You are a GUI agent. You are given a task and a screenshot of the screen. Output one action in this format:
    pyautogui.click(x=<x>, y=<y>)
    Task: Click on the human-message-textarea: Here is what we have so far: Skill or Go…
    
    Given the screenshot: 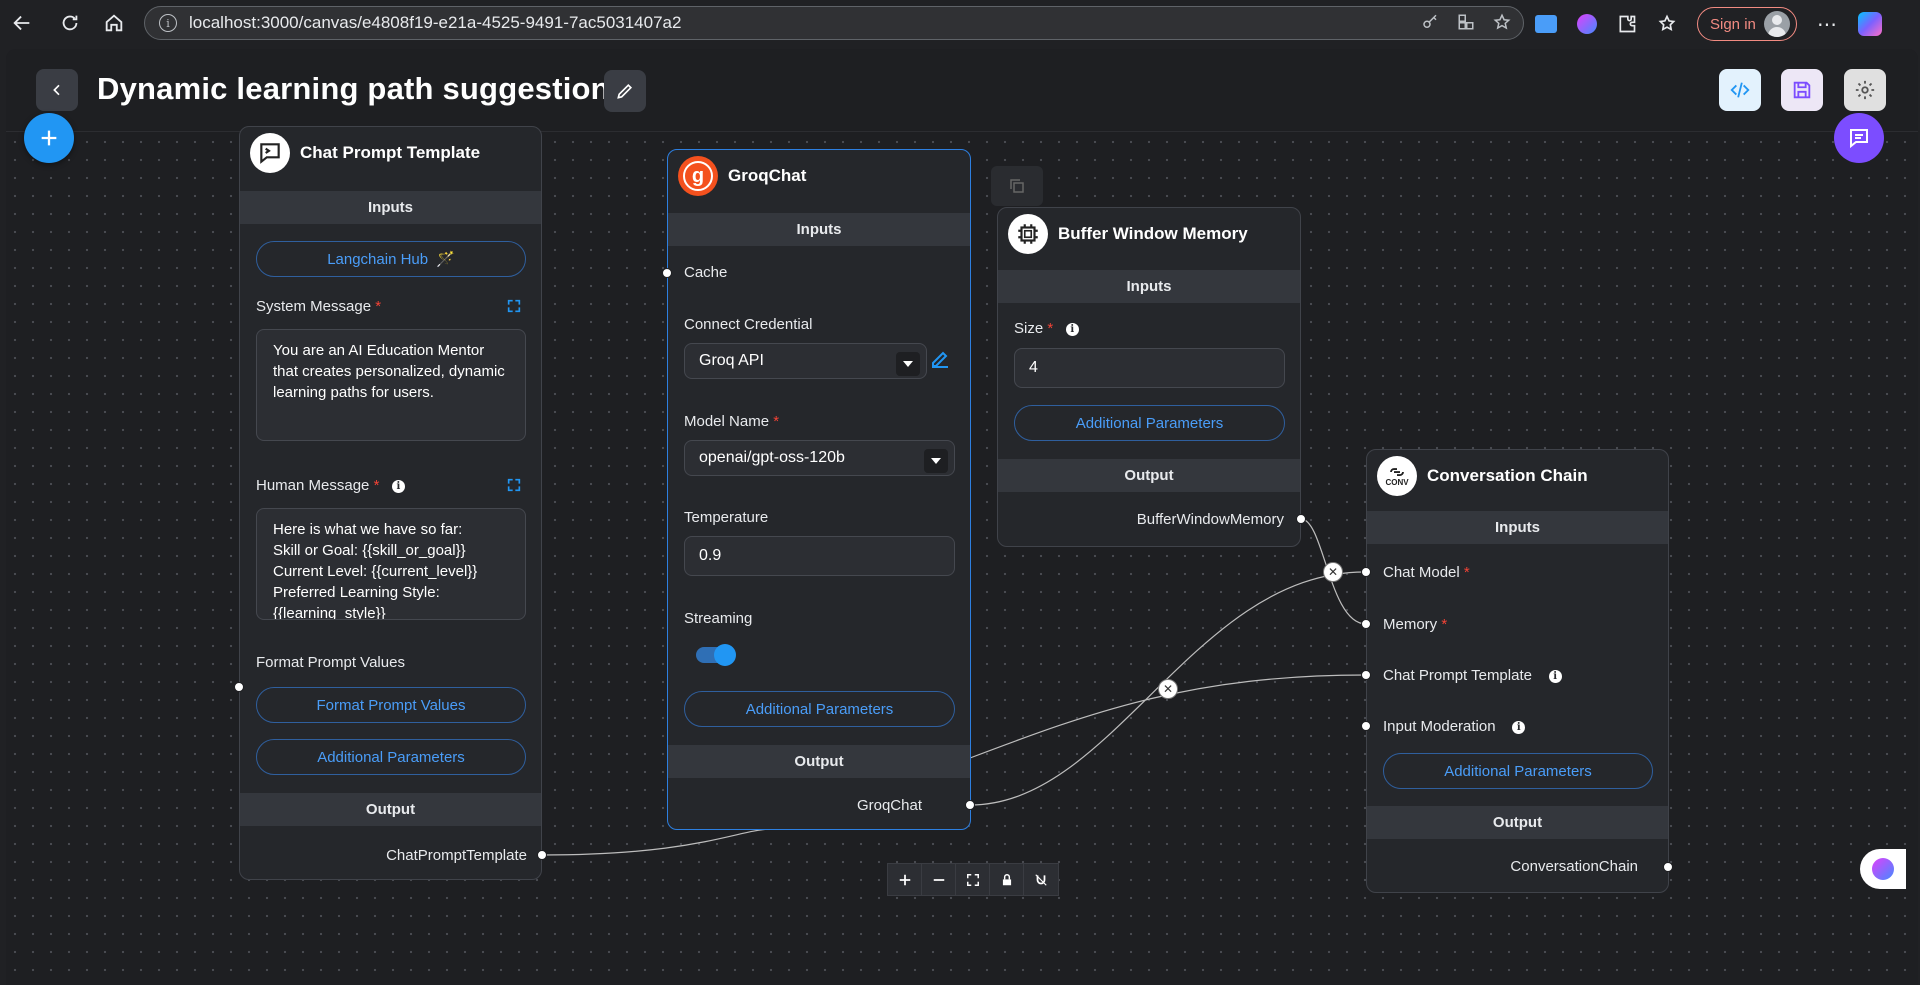 What is the action you would take?
    pyautogui.click(x=391, y=564)
    